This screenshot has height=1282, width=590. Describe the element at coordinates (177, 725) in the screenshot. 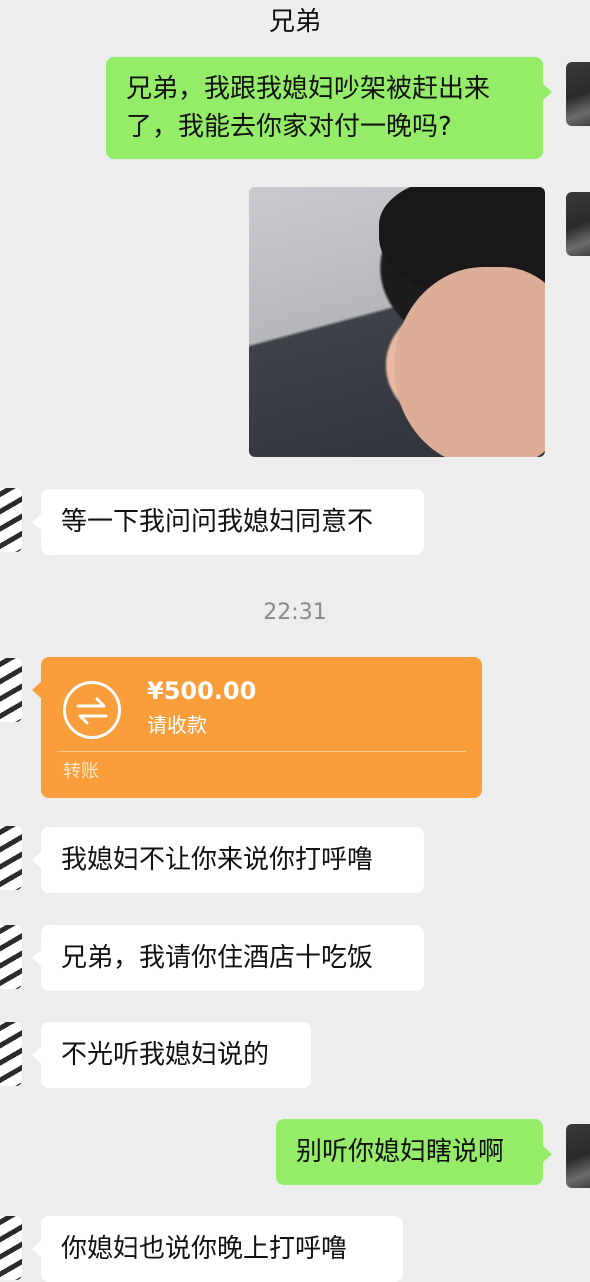

I see `transfer-note: 请收款` at that location.